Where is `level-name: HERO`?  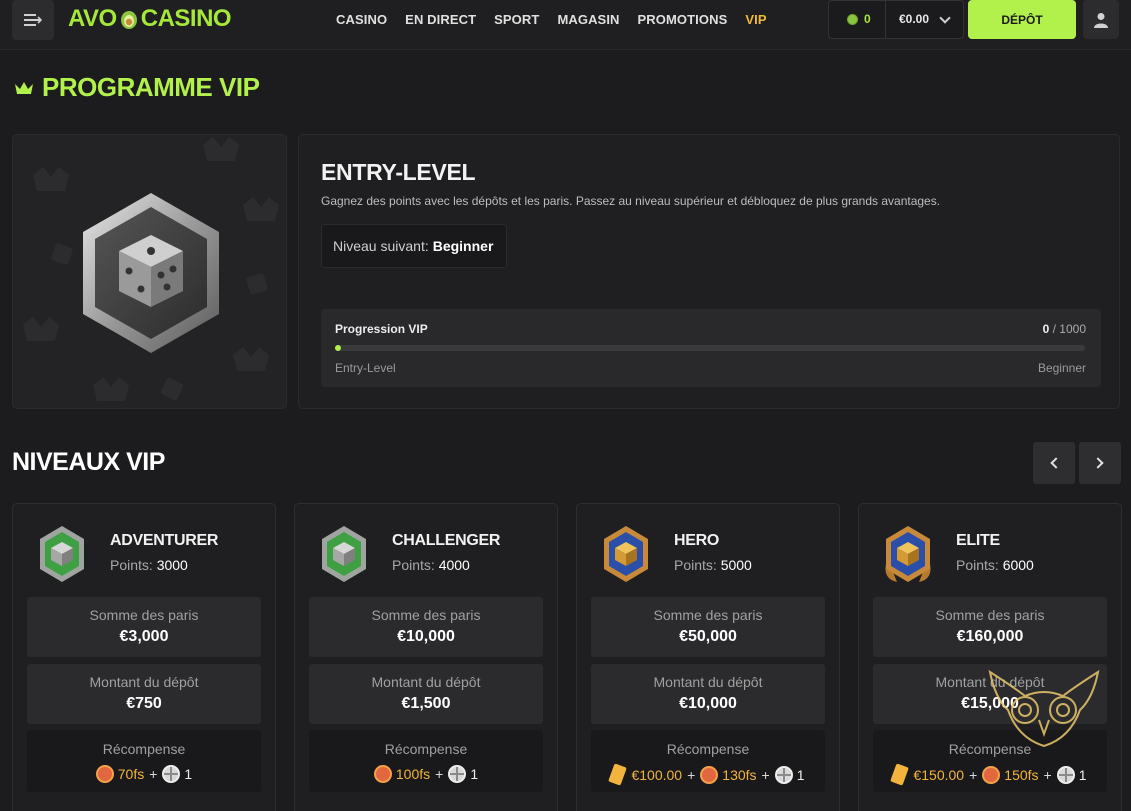
level-name: HERO is located at coordinates (697, 540).